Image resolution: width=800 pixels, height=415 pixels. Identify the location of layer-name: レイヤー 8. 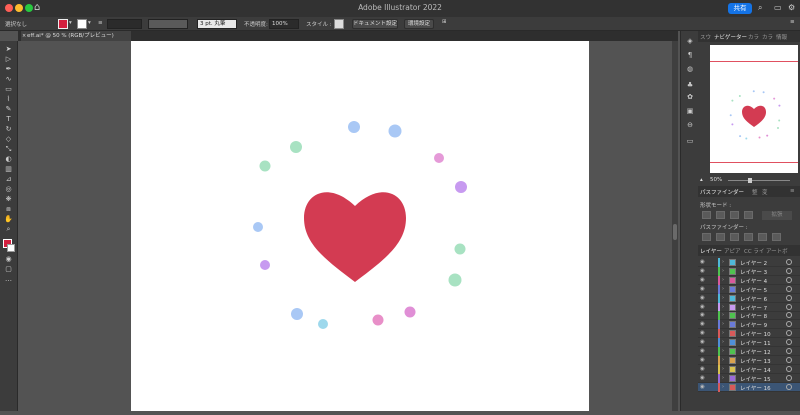
(753, 316).